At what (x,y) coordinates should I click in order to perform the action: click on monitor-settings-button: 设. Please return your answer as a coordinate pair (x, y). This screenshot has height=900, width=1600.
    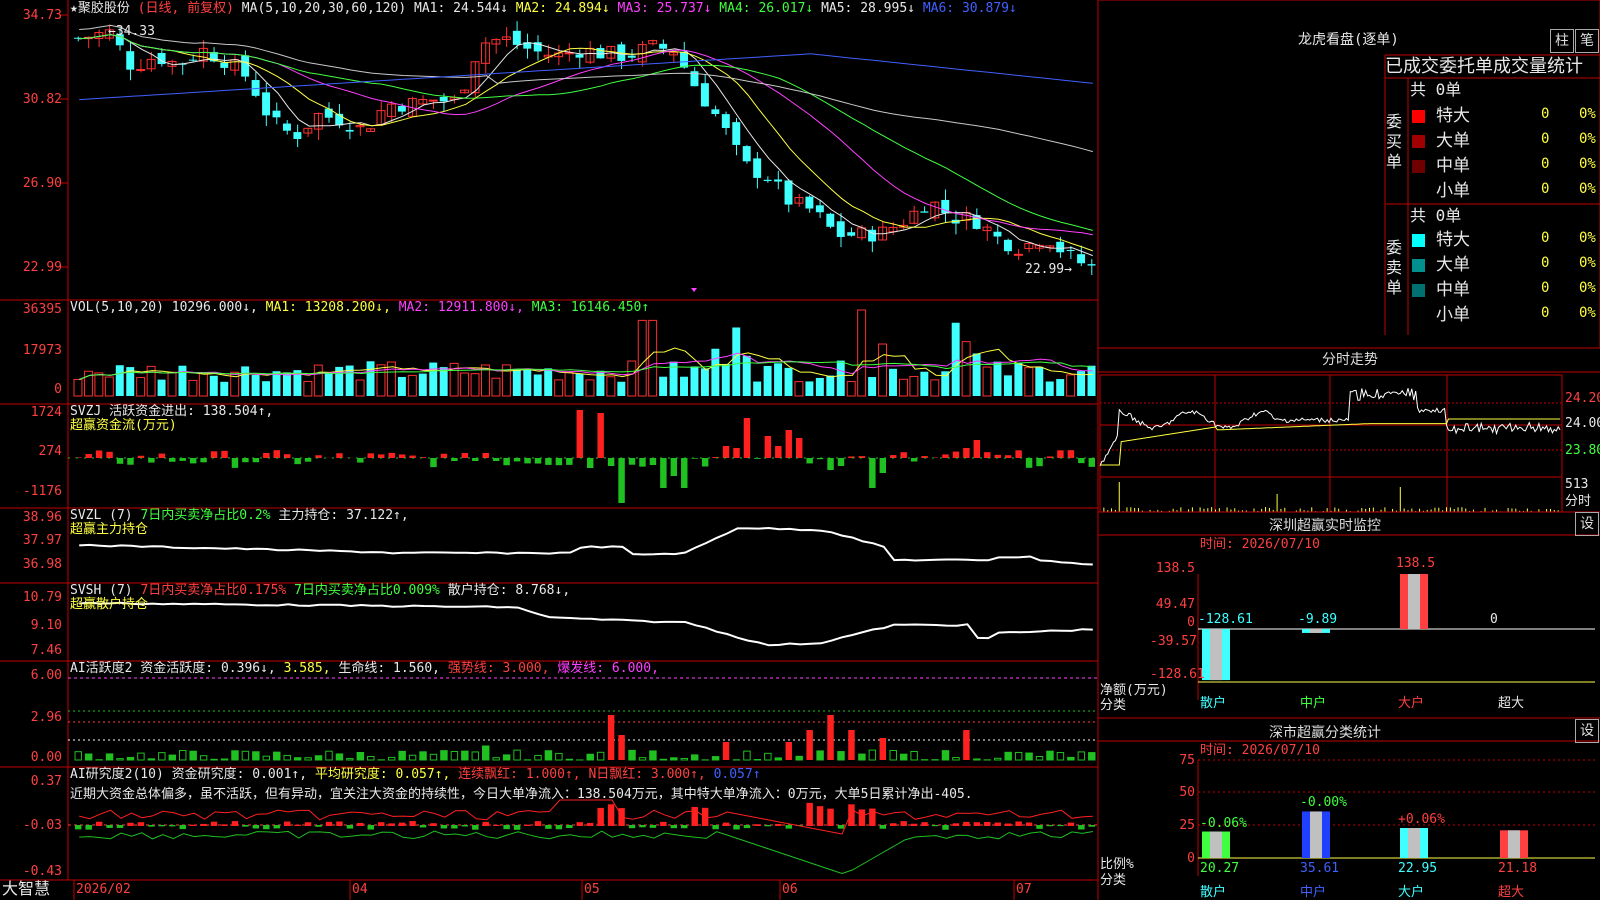
    Looking at the image, I should click on (1587, 524).